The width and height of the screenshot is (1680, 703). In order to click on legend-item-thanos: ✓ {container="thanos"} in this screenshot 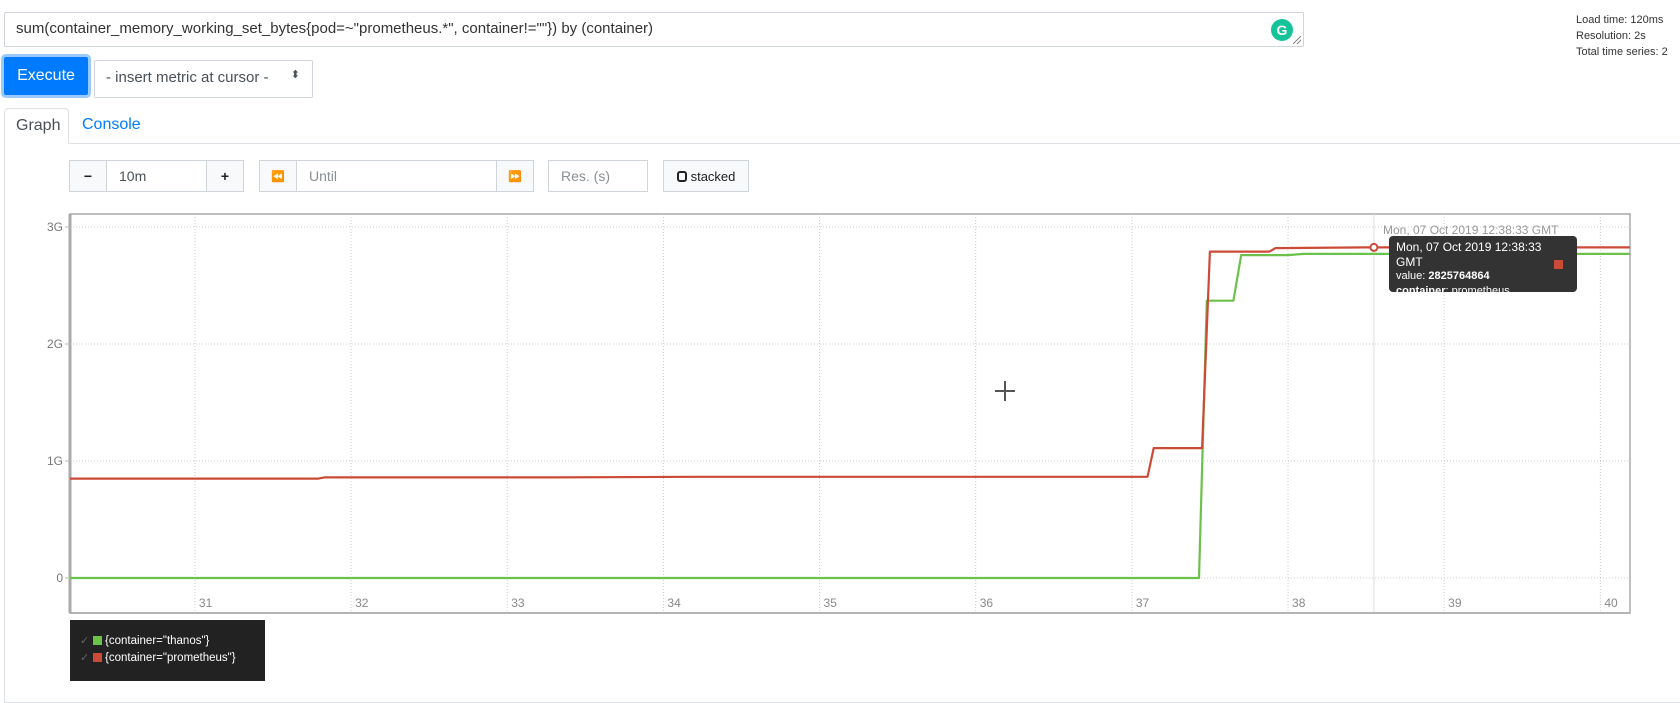, I will do `click(167, 640)`.